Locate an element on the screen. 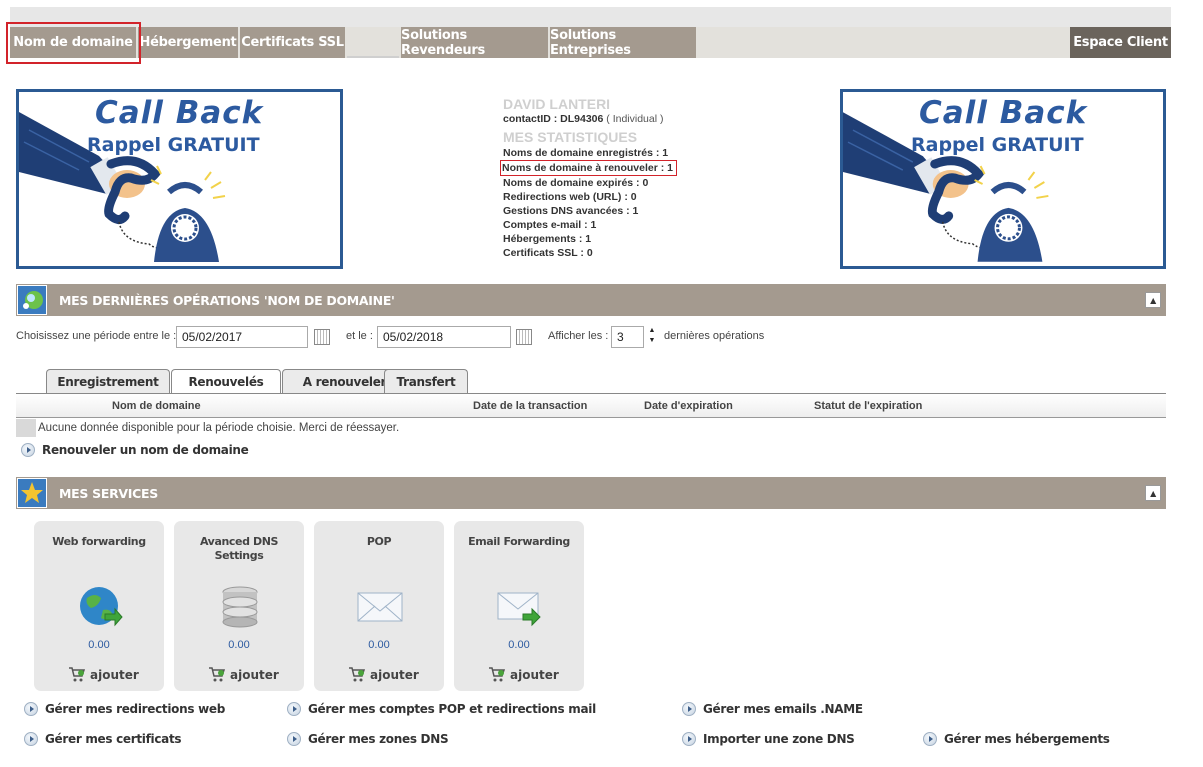 The width and height of the screenshot is (1203, 767). show-count-label: Afficher les : is located at coordinates (578, 336).